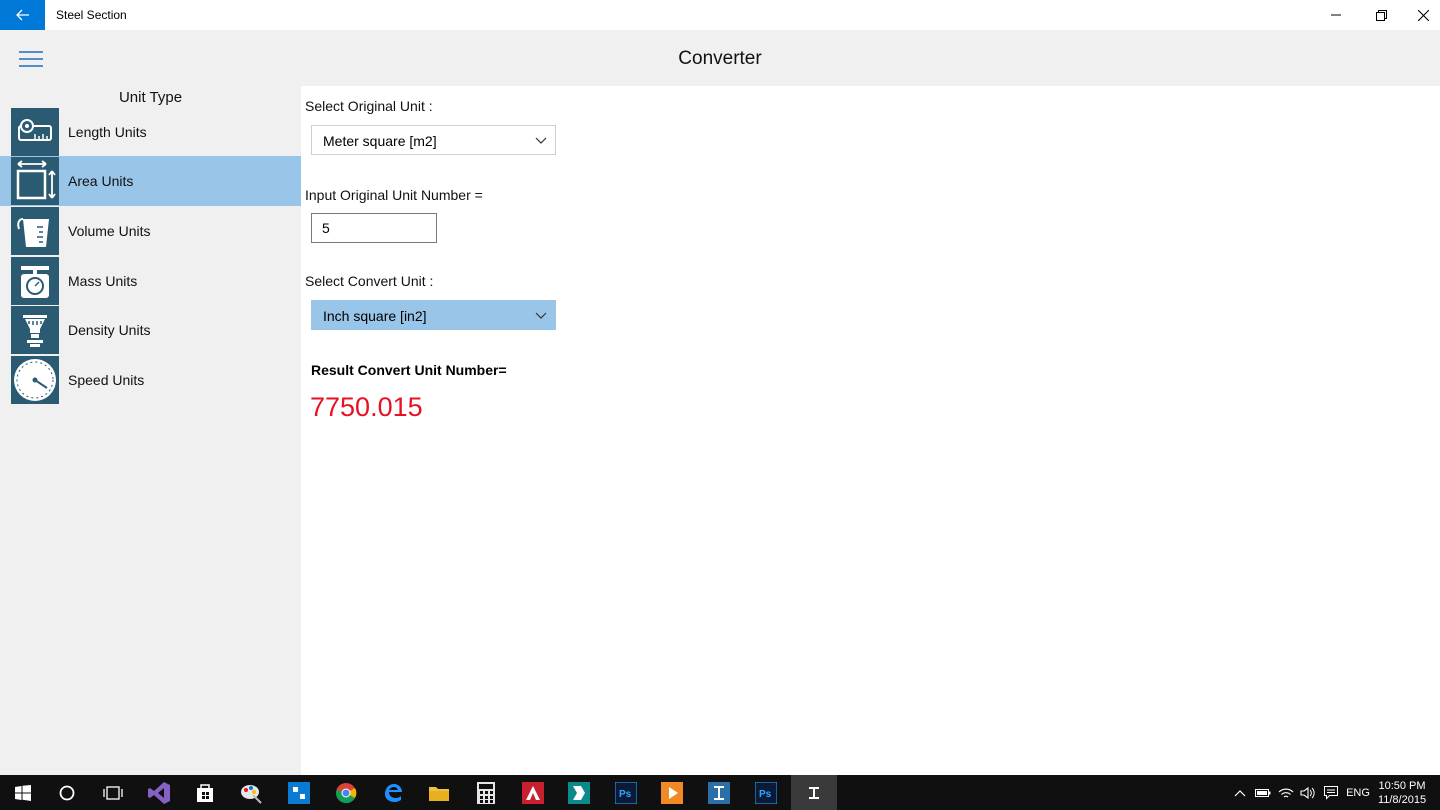 This screenshot has height=810, width=1440. I want to click on notification-icon, so click(1331, 792).